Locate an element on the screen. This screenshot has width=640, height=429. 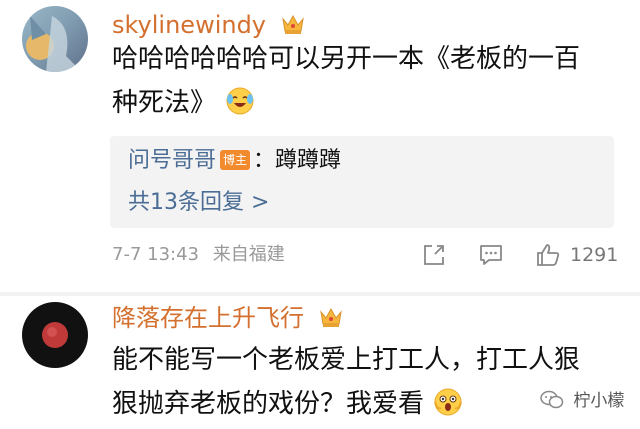
location: 来自福建 is located at coordinates (248, 254).